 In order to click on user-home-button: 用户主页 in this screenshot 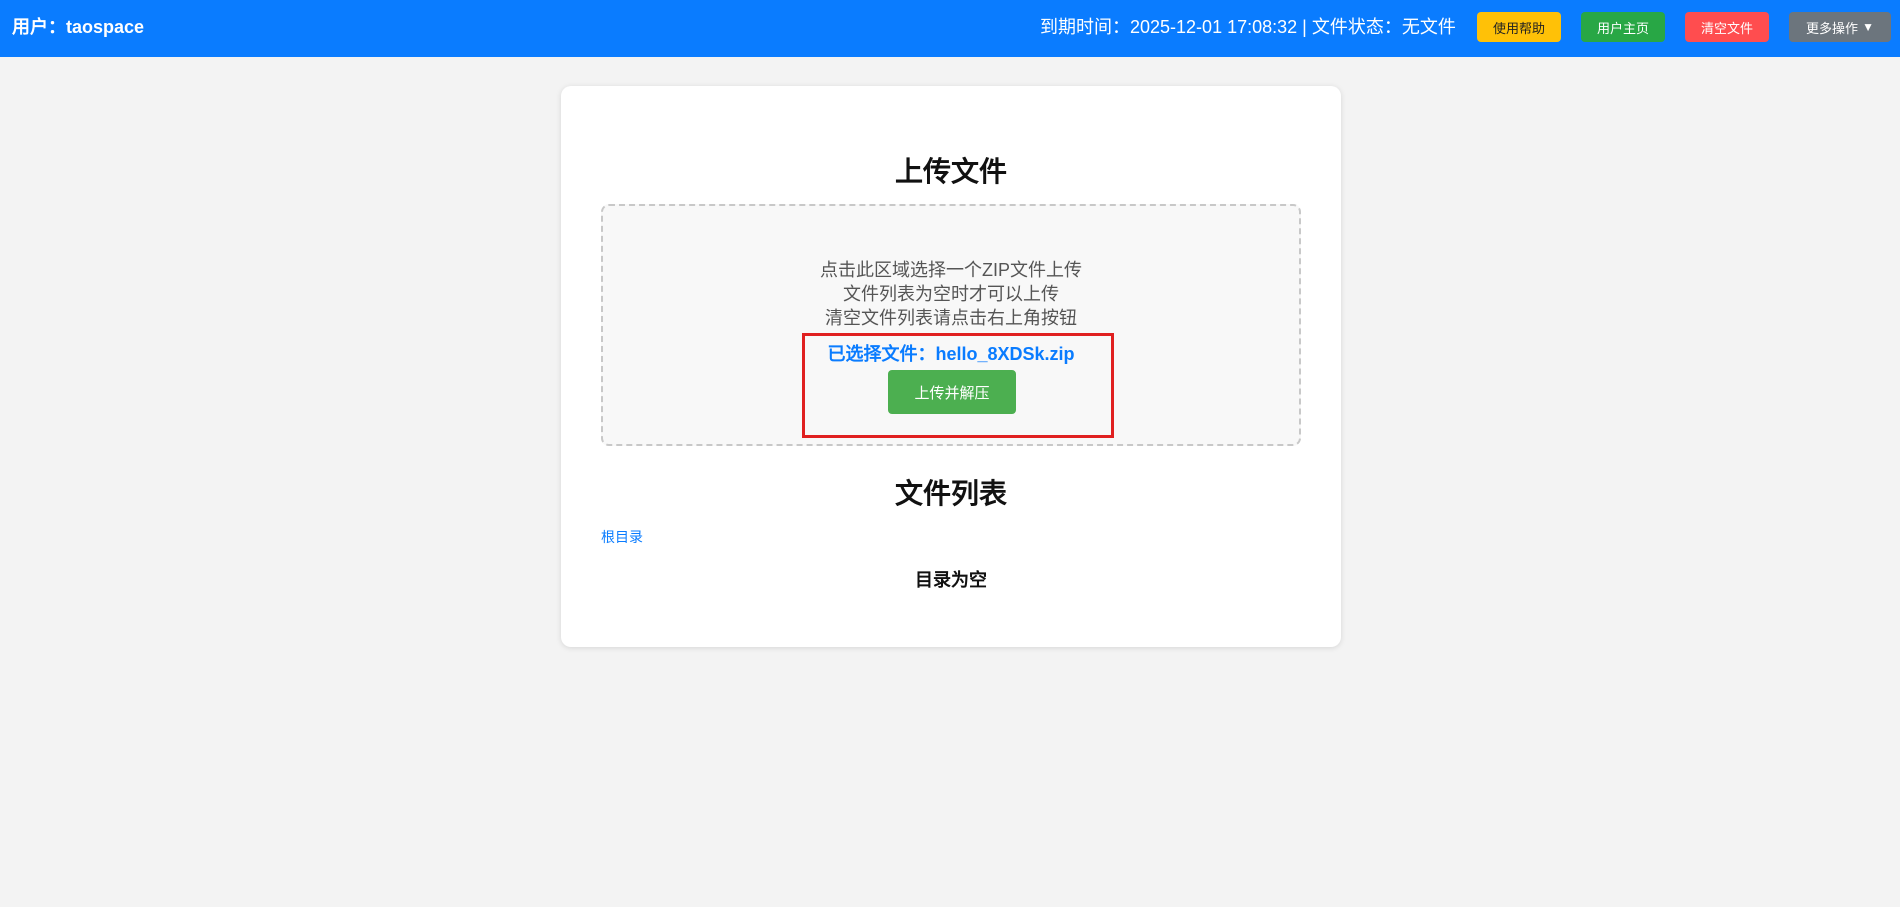, I will do `click(1623, 27)`.